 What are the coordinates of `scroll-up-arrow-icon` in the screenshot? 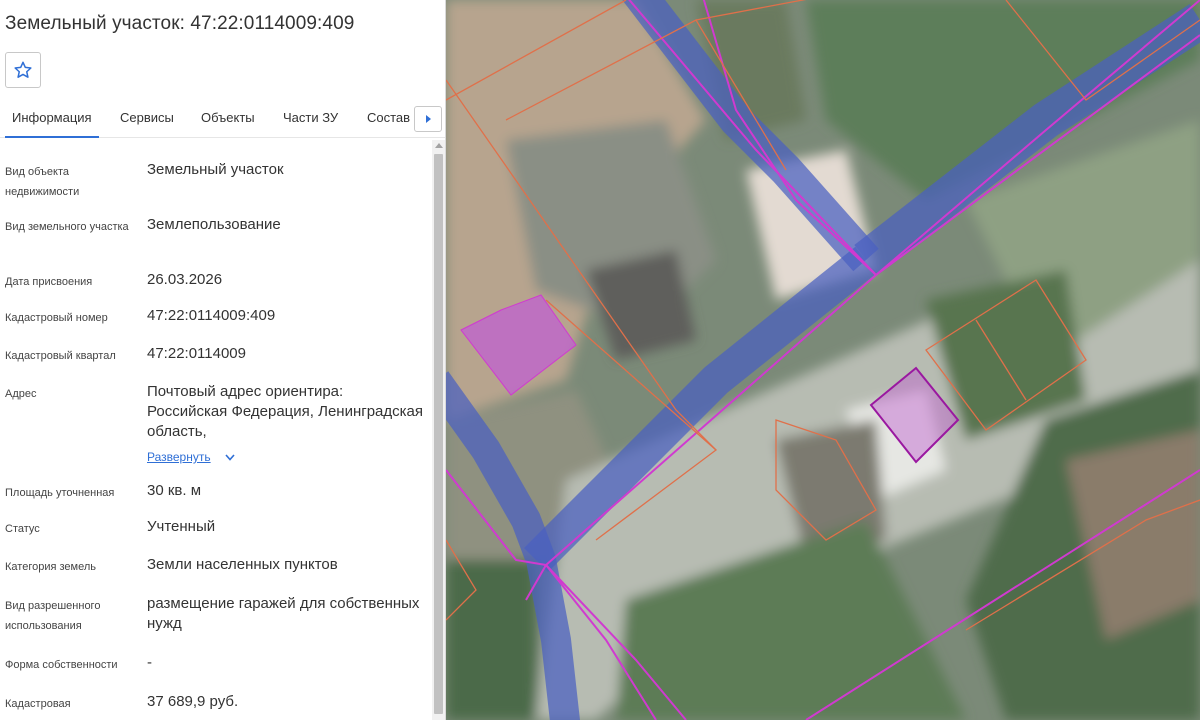 It's located at (439, 145).